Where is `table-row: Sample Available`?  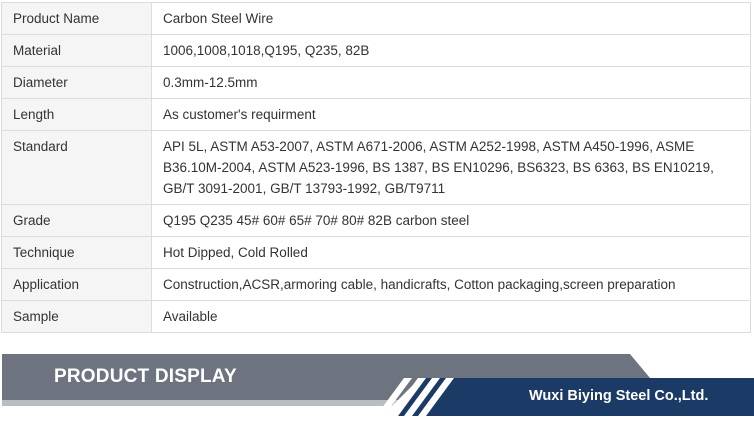 table-row: Sample Available is located at coordinates (376, 316).